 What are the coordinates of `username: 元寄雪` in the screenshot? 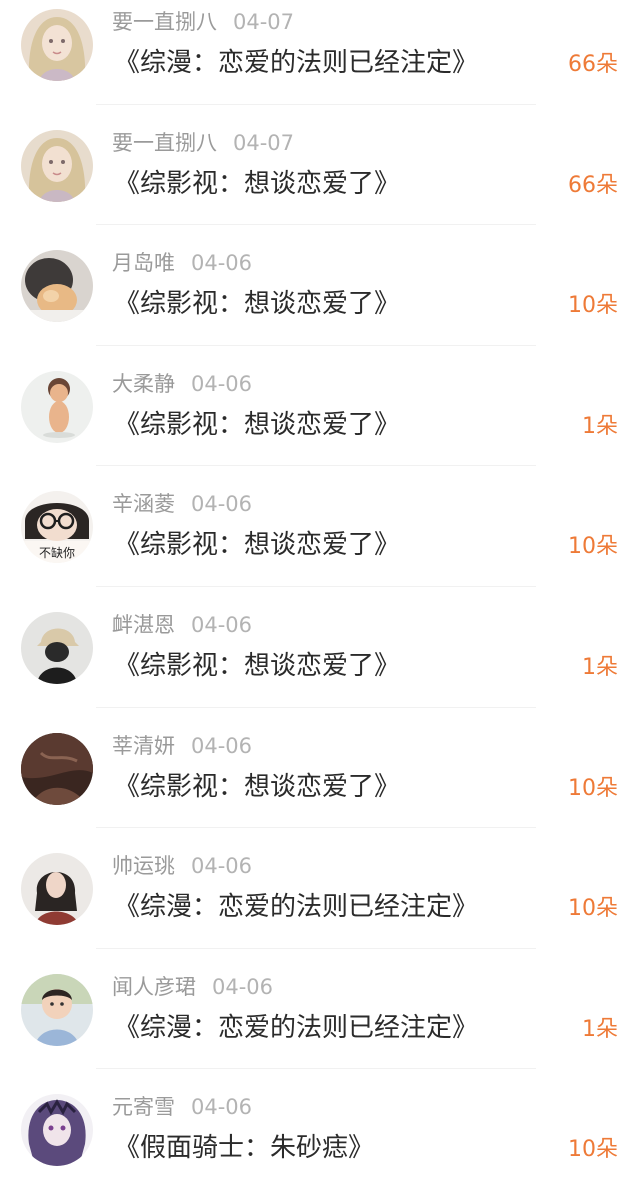 It's located at (143, 1107).